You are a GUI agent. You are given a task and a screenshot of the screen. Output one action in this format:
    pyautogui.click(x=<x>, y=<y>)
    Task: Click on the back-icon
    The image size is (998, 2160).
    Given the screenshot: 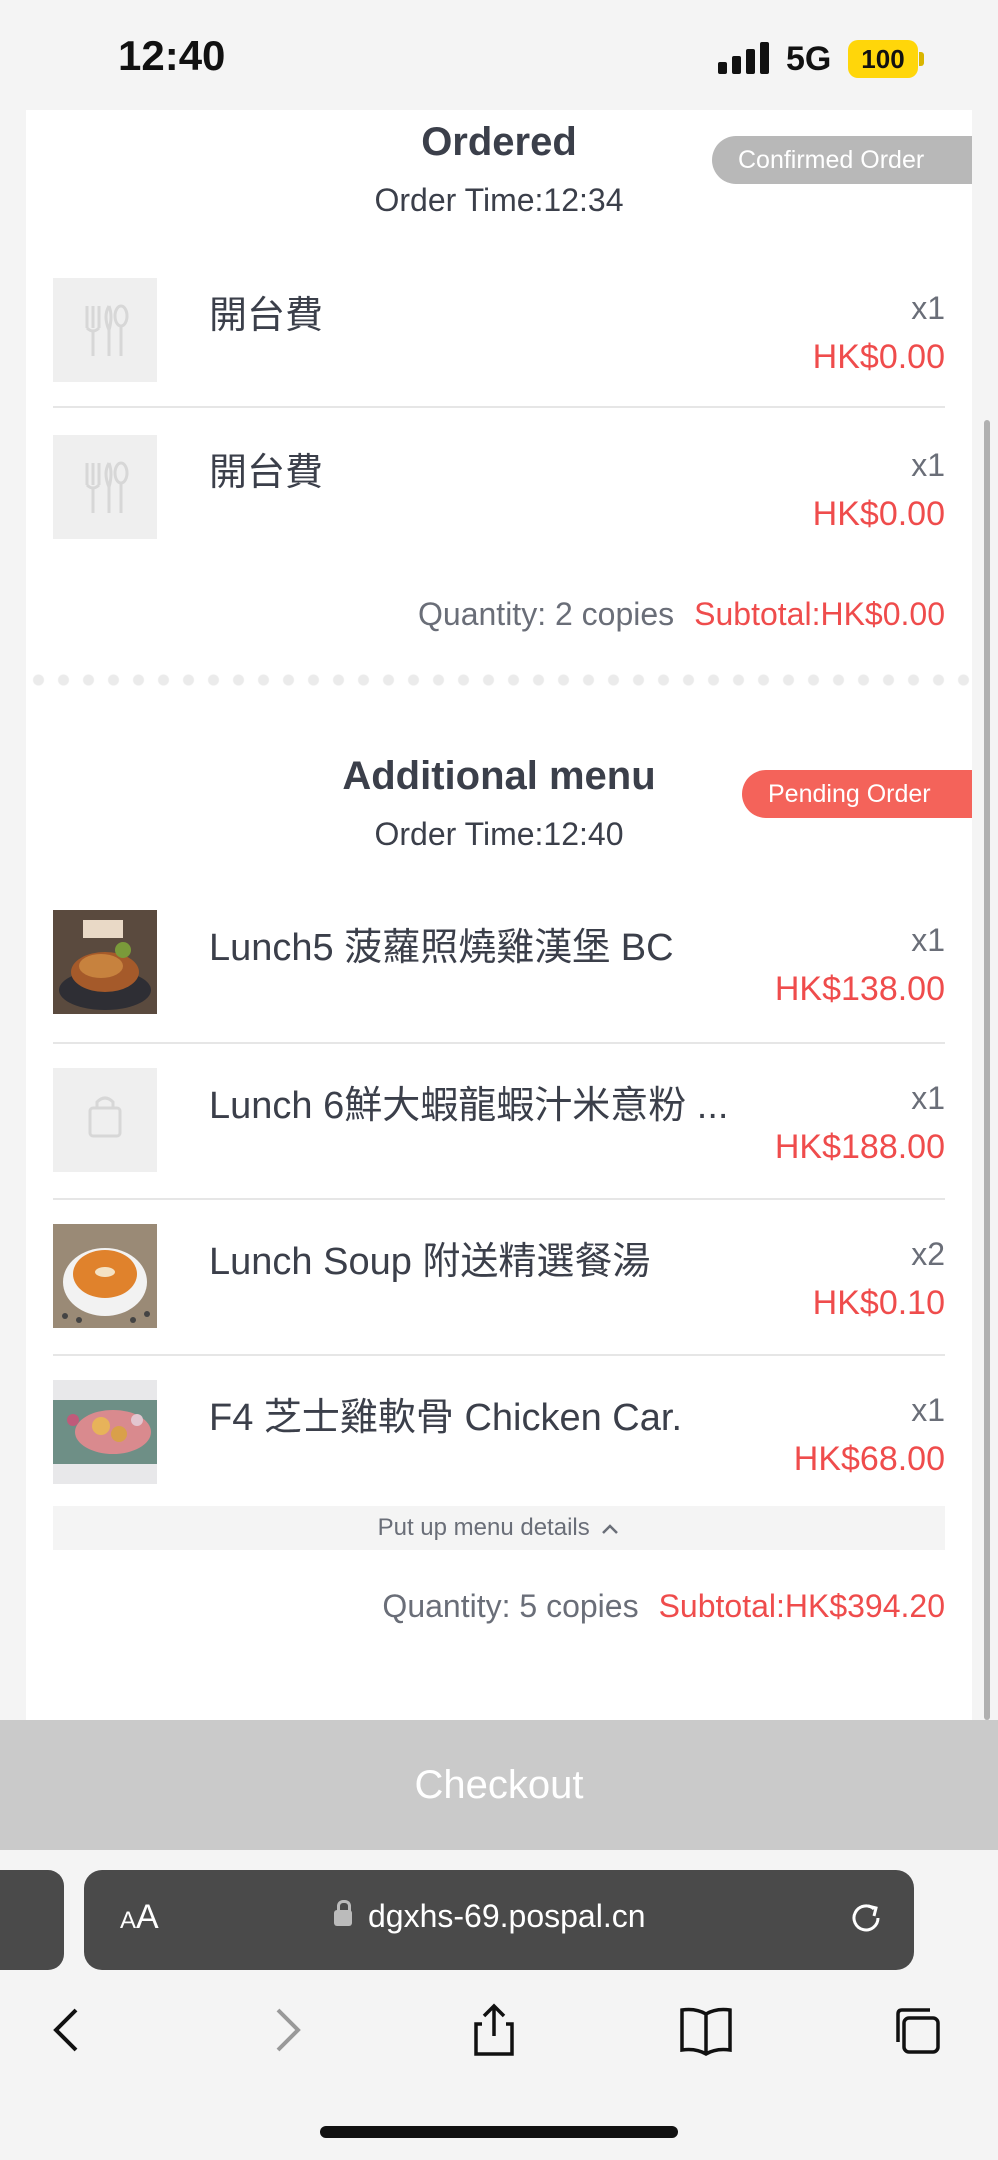 What is the action you would take?
    pyautogui.click(x=70, y=2030)
    